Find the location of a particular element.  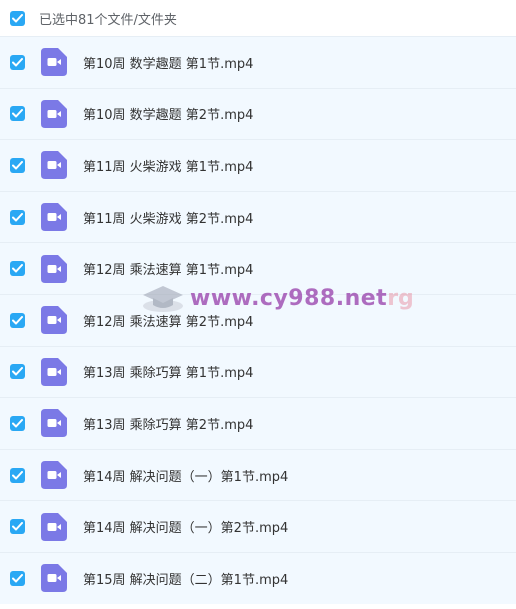

file-row: 第13周 乘除巧算 第2节.mp4 is located at coordinates (258, 423).